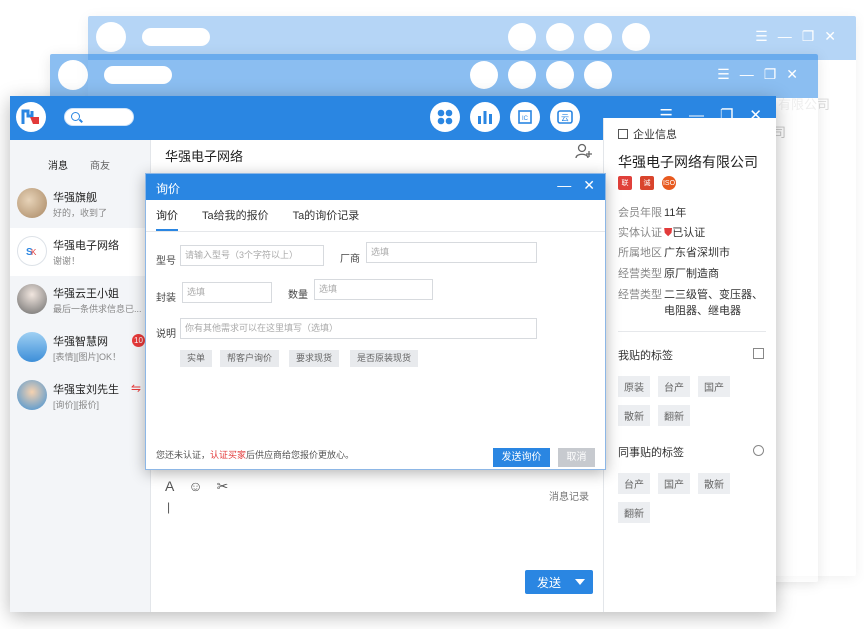 This screenshot has height=629, width=864. What do you see at coordinates (75, 198) in the screenshot?
I see `conversation-name: 华强旗舰` at bounding box center [75, 198].